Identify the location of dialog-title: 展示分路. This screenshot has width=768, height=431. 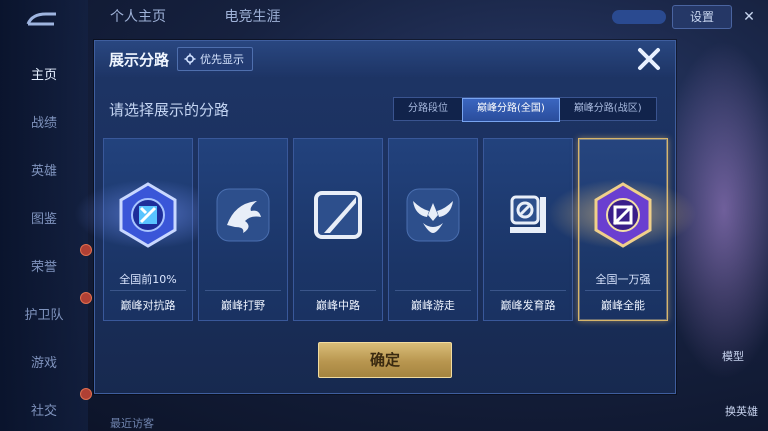
(139, 60).